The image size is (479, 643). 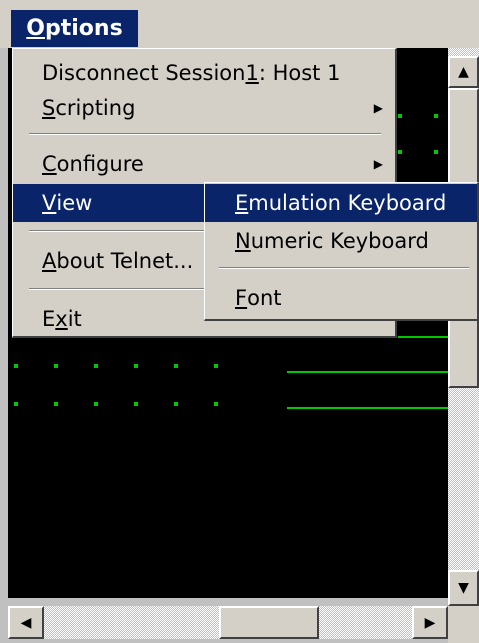 What do you see at coordinates (241, 298) in the screenshot?
I see `menu-item-mnemonic: F` at bounding box center [241, 298].